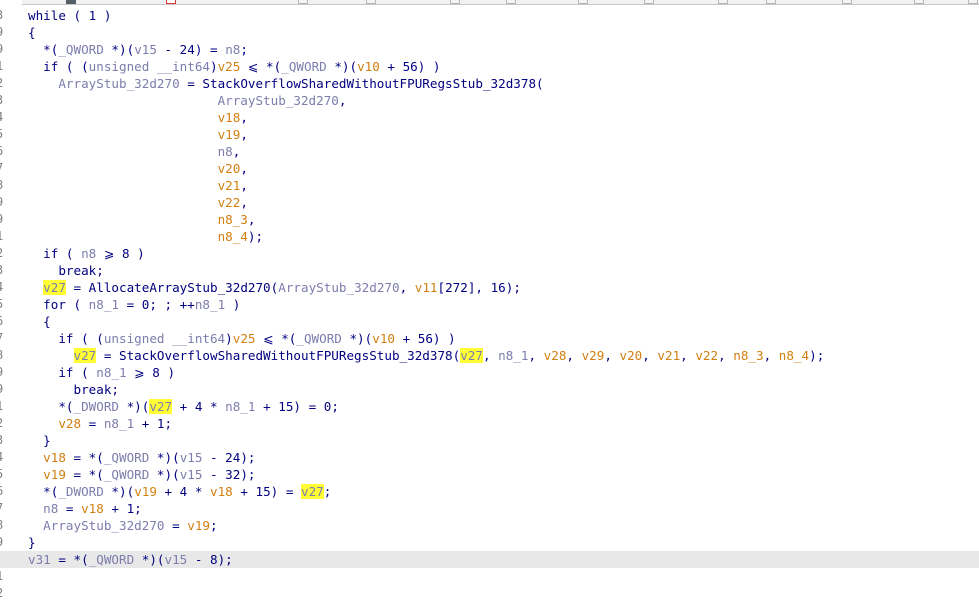 This screenshot has height=602, width=979. What do you see at coordinates (503, 304) in the screenshot?
I see `code-line: for ( n8_1 = 0; ; ++n8_1 )` at bounding box center [503, 304].